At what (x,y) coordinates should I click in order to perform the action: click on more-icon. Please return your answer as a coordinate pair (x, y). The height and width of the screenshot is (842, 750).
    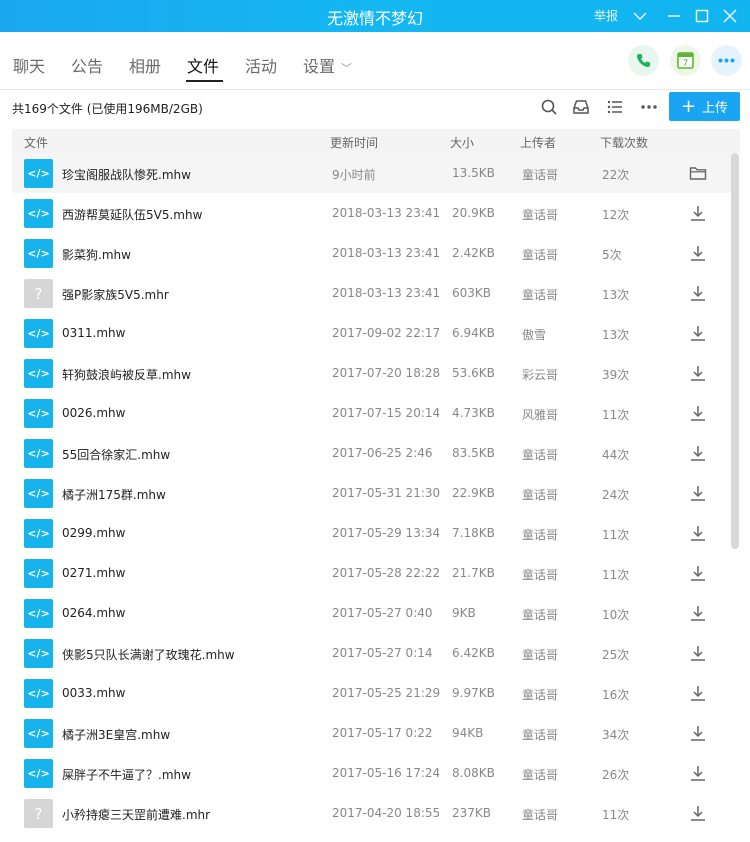
    Looking at the image, I should click on (649, 107).